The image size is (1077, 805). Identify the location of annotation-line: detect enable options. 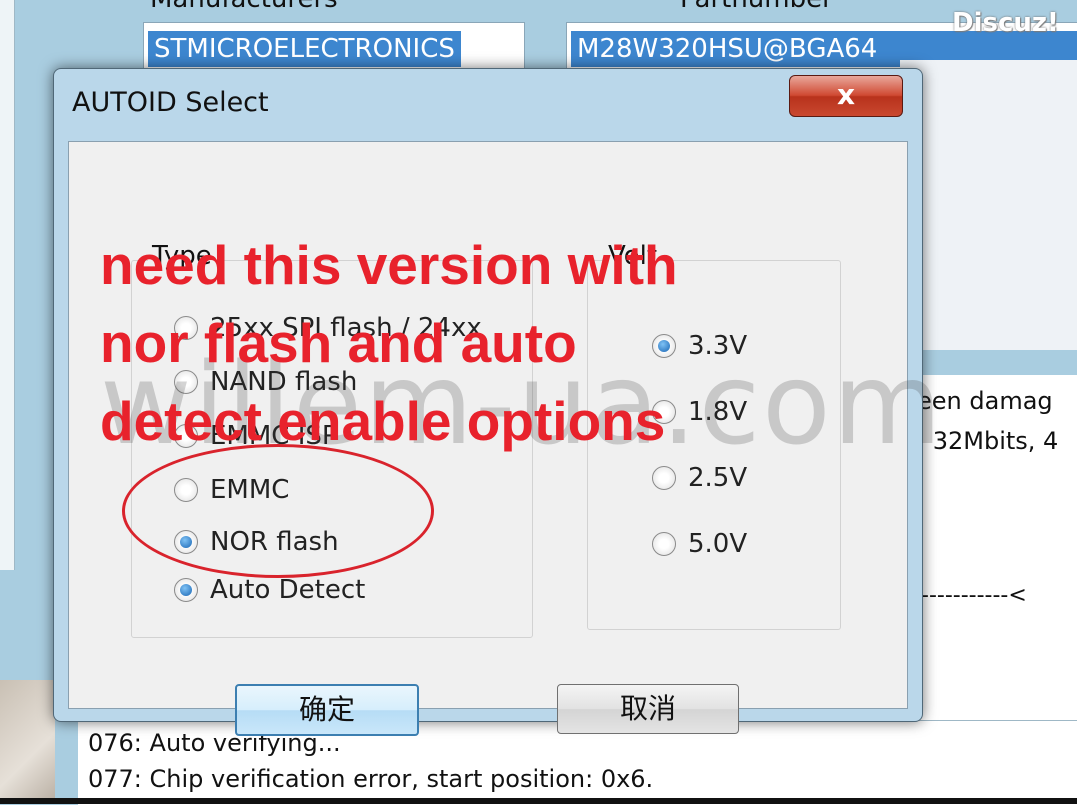
(383, 421).